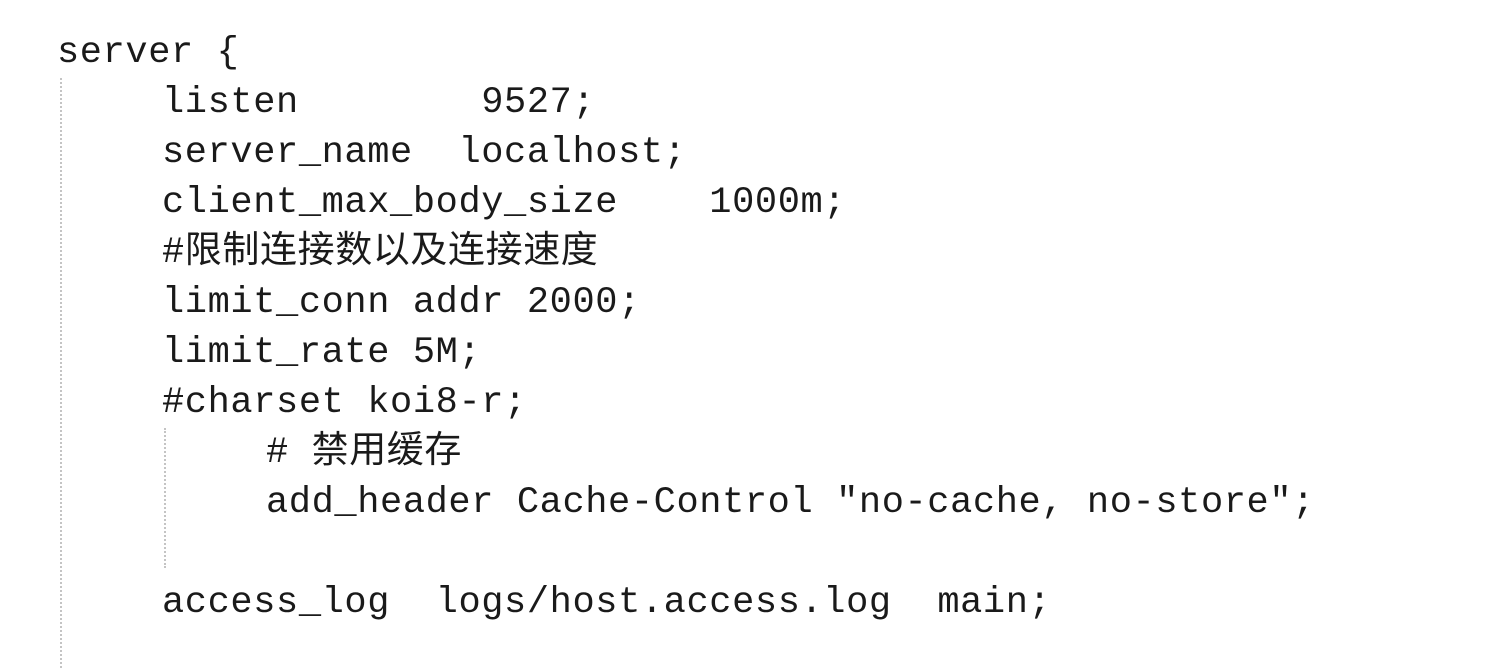 The width and height of the screenshot is (1512, 668). I want to click on code-line-client-max-body-size: client_max_body_size 1000m;, so click(504, 203).